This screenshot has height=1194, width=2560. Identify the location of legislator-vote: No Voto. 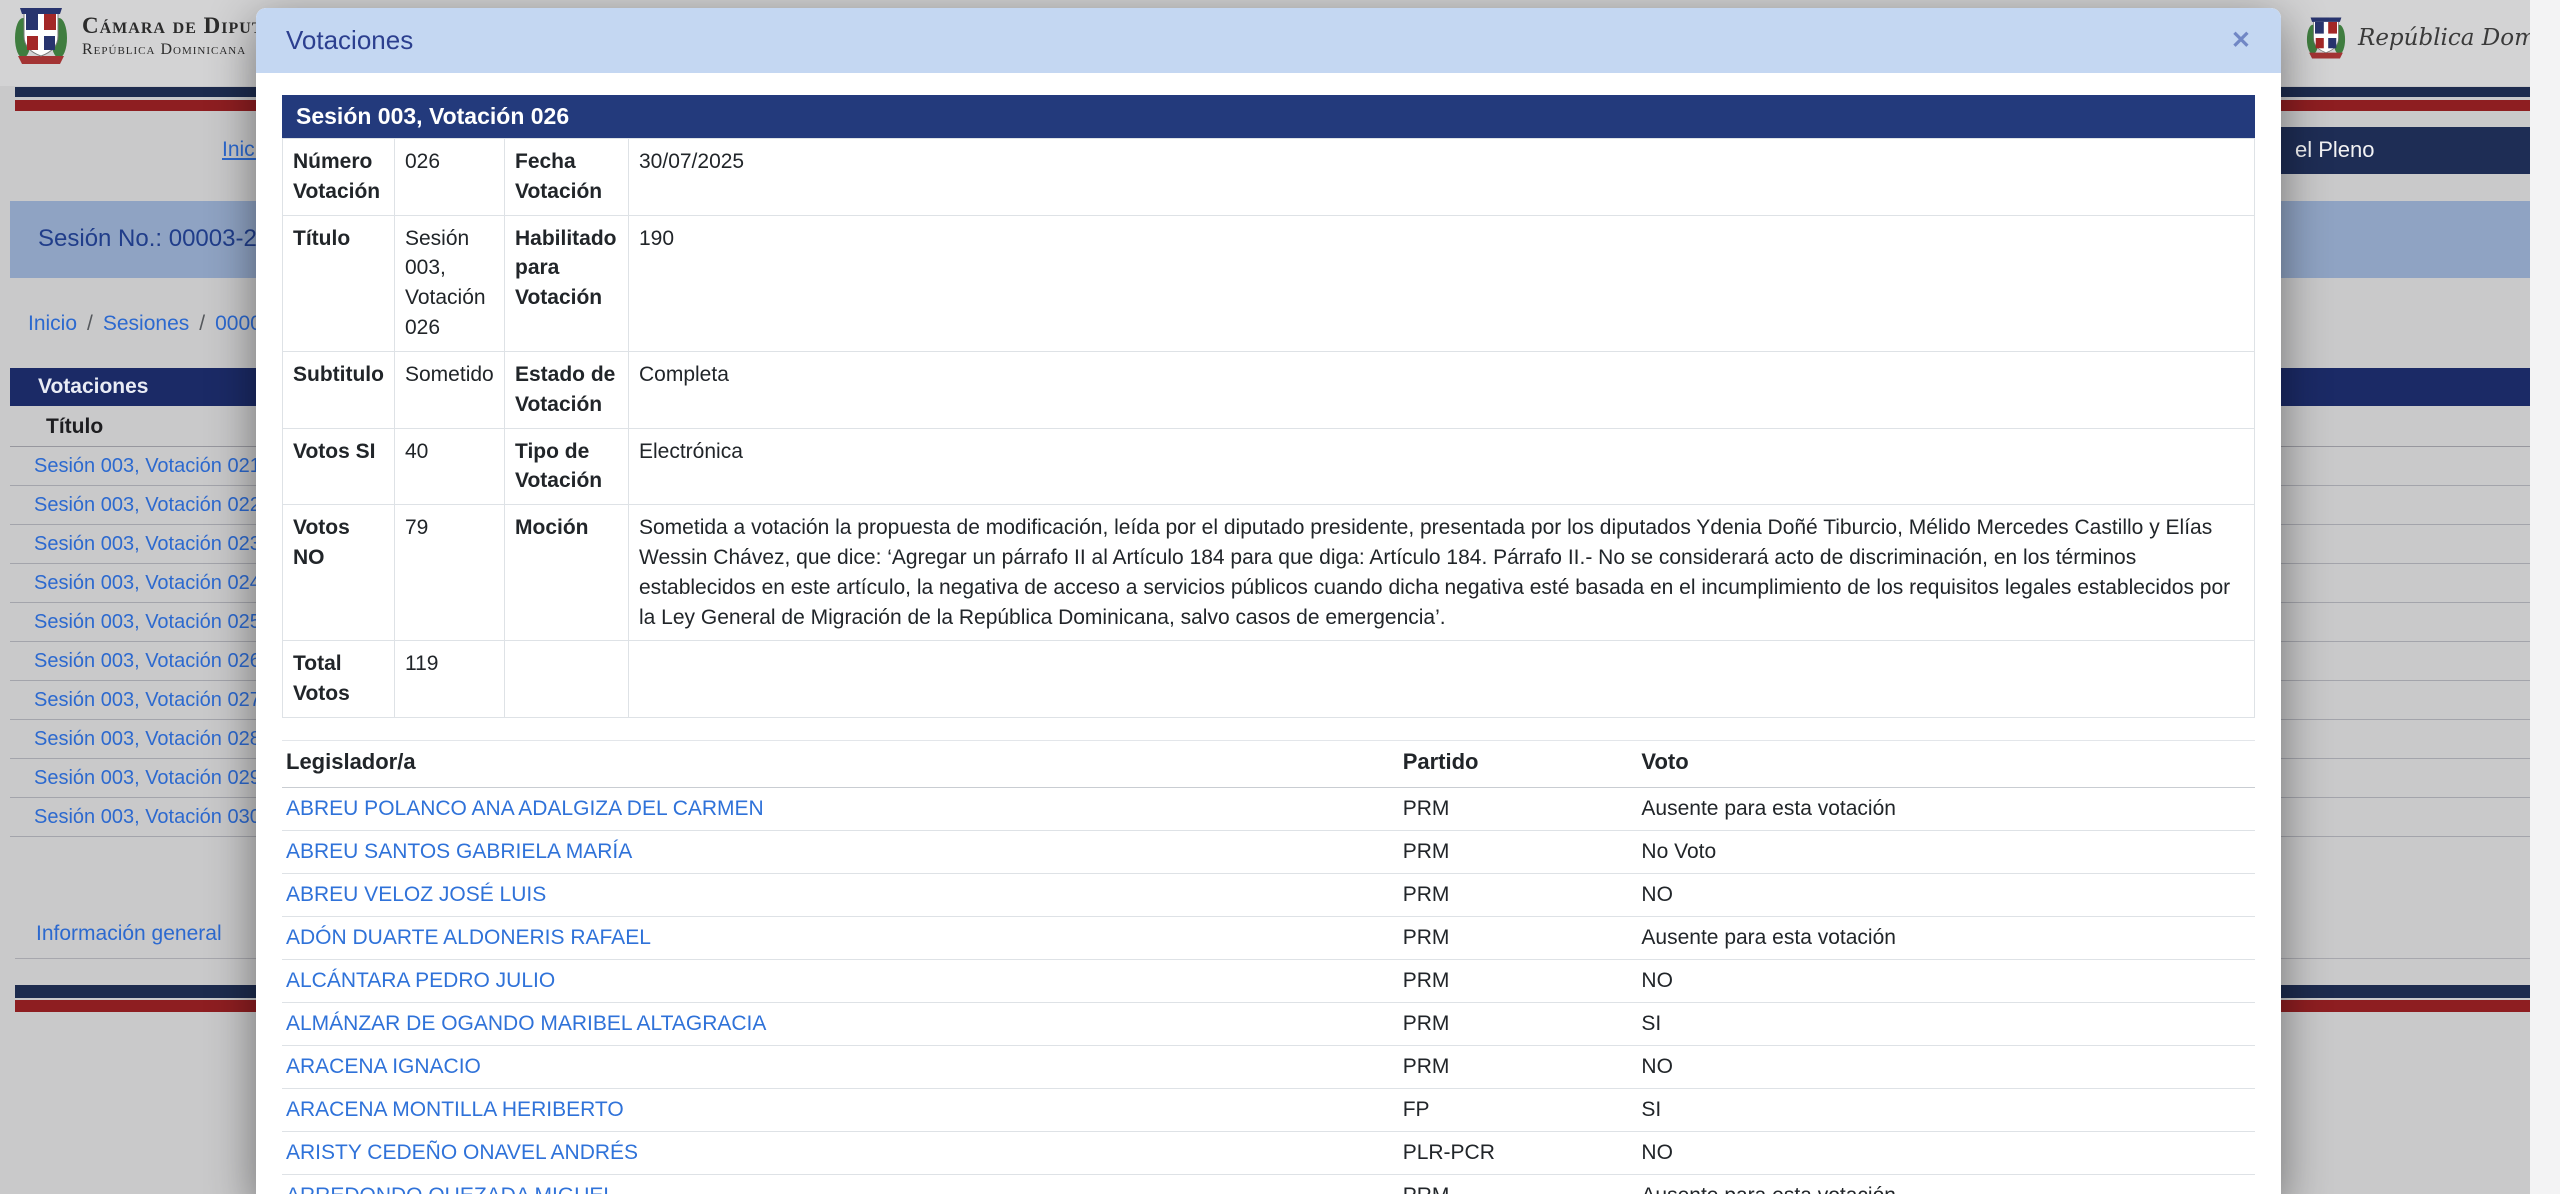
(1946, 852).